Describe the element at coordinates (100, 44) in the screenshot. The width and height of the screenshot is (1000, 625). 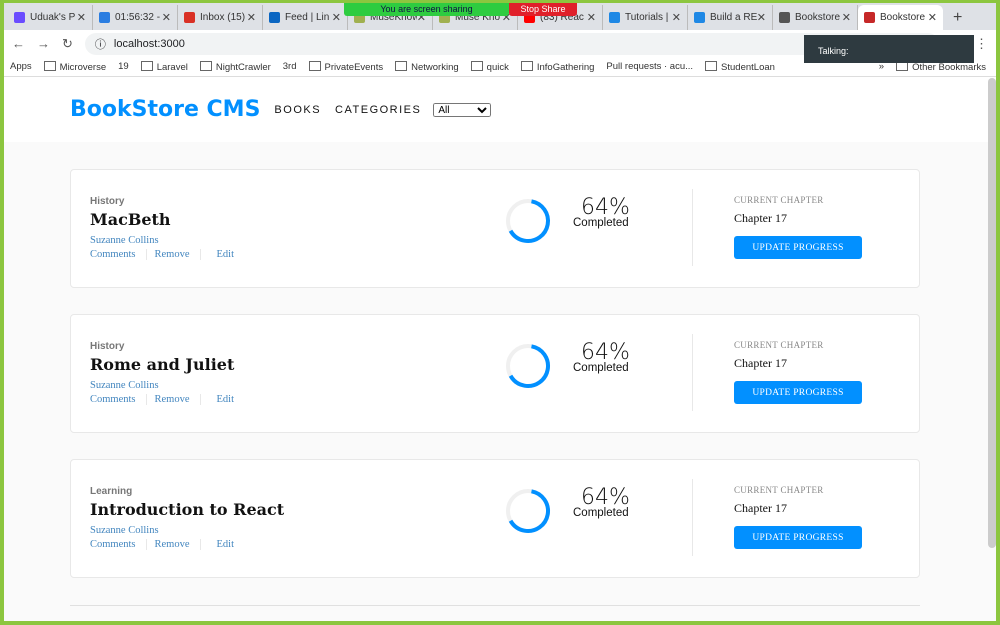
I see `info-icon: ⓘ` at that location.